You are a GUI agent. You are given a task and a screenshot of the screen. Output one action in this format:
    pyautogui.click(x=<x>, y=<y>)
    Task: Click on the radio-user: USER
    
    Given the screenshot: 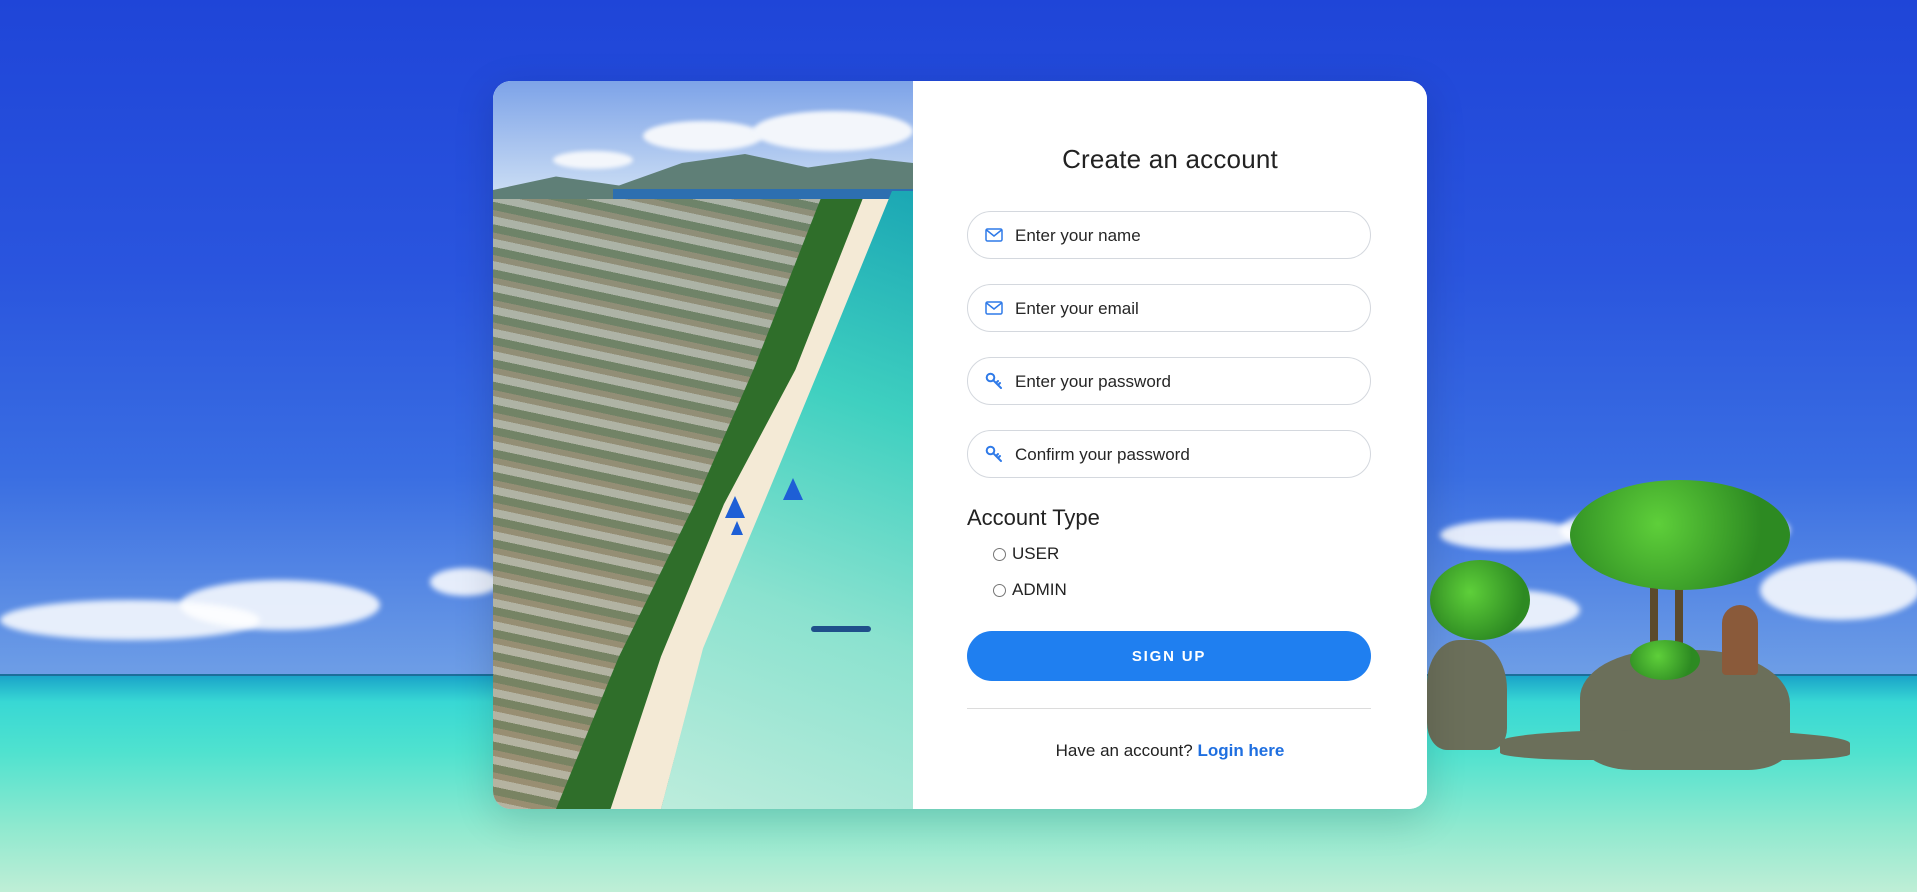 What is the action you would take?
    pyautogui.click(x=1026, y=554)
    